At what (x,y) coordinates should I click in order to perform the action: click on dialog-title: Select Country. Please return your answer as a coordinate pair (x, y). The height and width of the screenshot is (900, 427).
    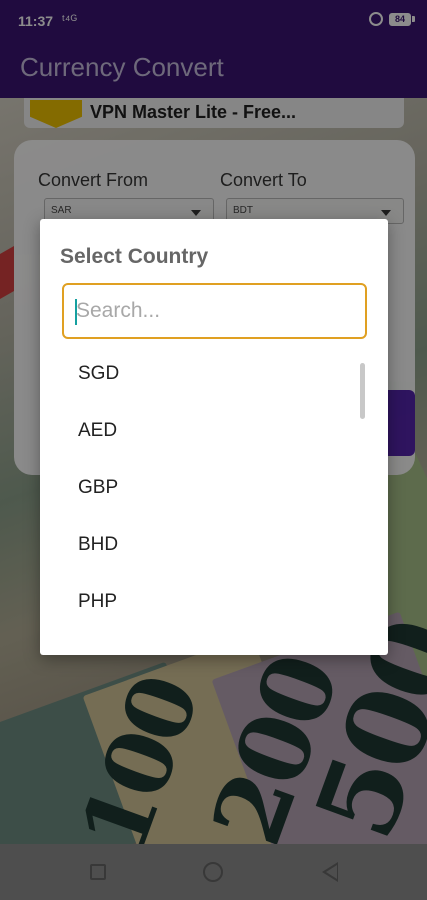
    Looking at the image, I should click on (134, 256).